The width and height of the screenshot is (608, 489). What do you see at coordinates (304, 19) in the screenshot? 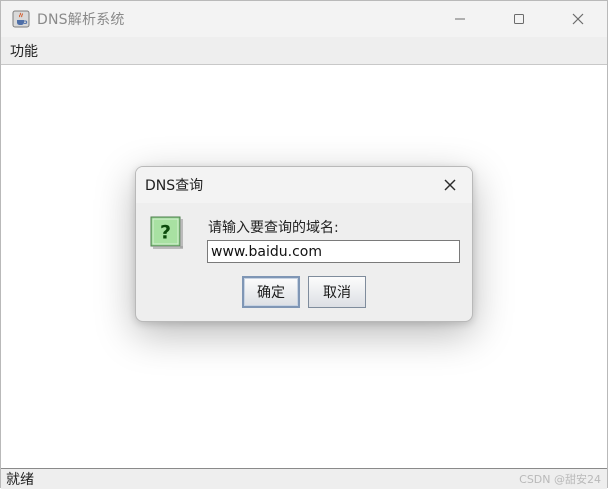
I see `title-bar: DNS解析系统` at bounding box center [304, 19].